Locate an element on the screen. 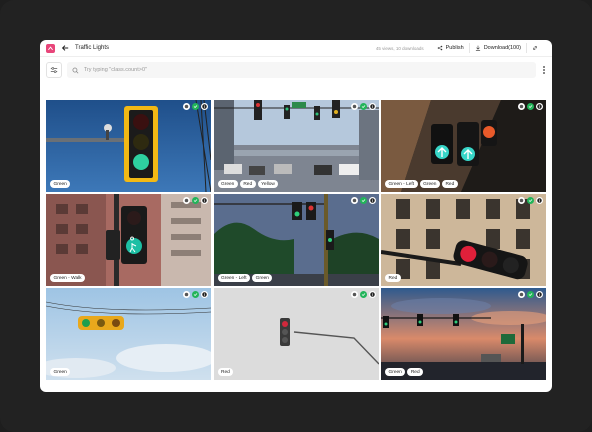  more-options-button is located at coordinates (541, 70).